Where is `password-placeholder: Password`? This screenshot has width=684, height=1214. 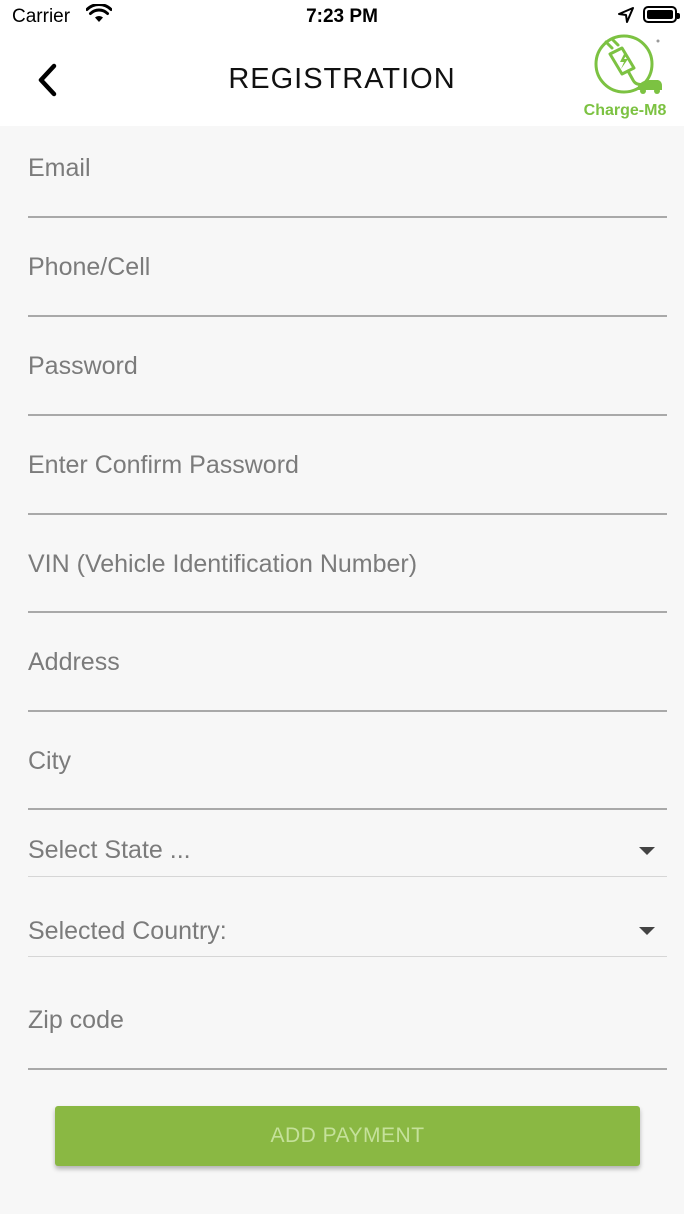 password-placeholder: Password is located at coordinates (83, 366).